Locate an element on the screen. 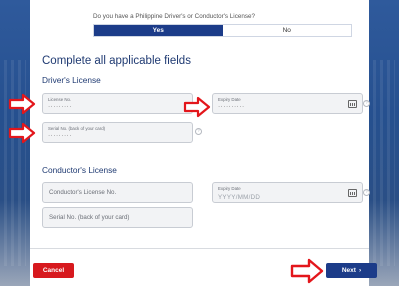  conductors-license-no-field: Conductor's License No. is located at coordinates (117, 192).